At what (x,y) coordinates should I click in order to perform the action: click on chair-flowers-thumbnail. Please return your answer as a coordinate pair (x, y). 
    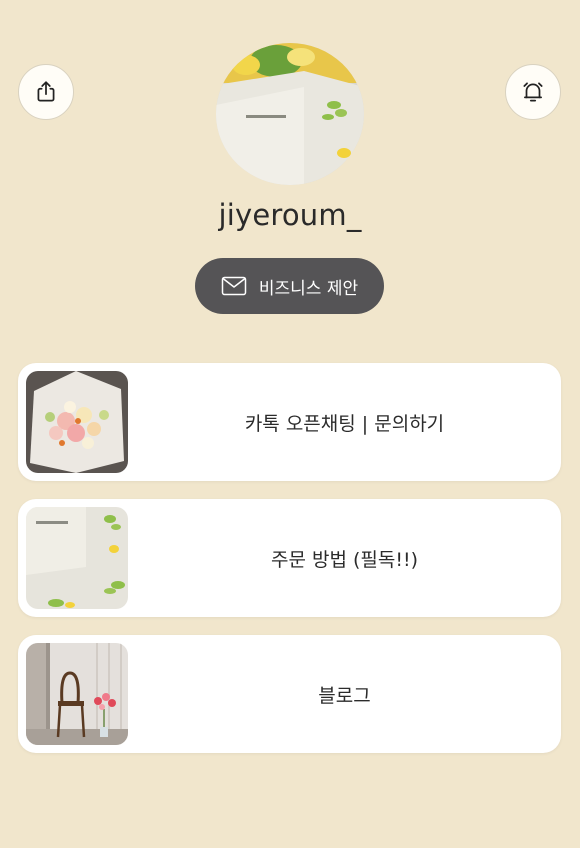
    Looking at the image, I should click on (77, 694).